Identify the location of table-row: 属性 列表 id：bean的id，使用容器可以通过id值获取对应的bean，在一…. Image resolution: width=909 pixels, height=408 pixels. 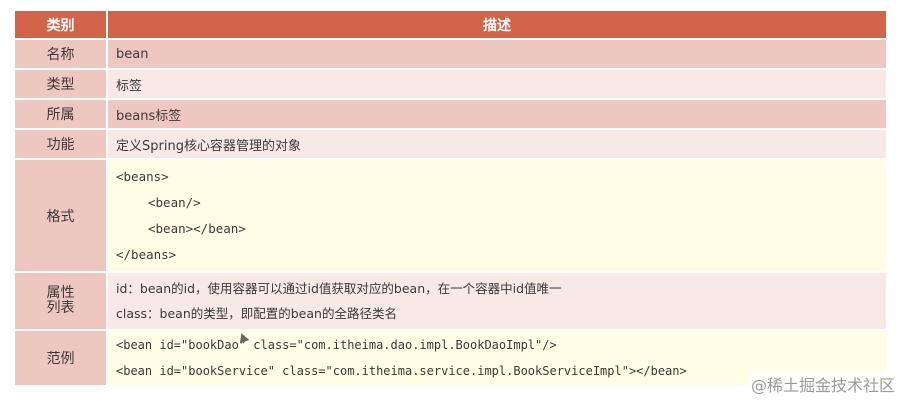
(450, 302).